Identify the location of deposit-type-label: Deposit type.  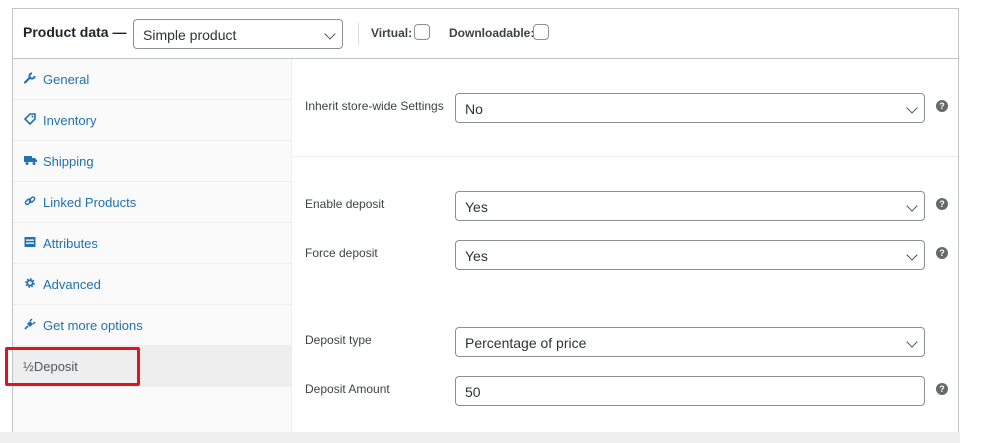
(338, 340).